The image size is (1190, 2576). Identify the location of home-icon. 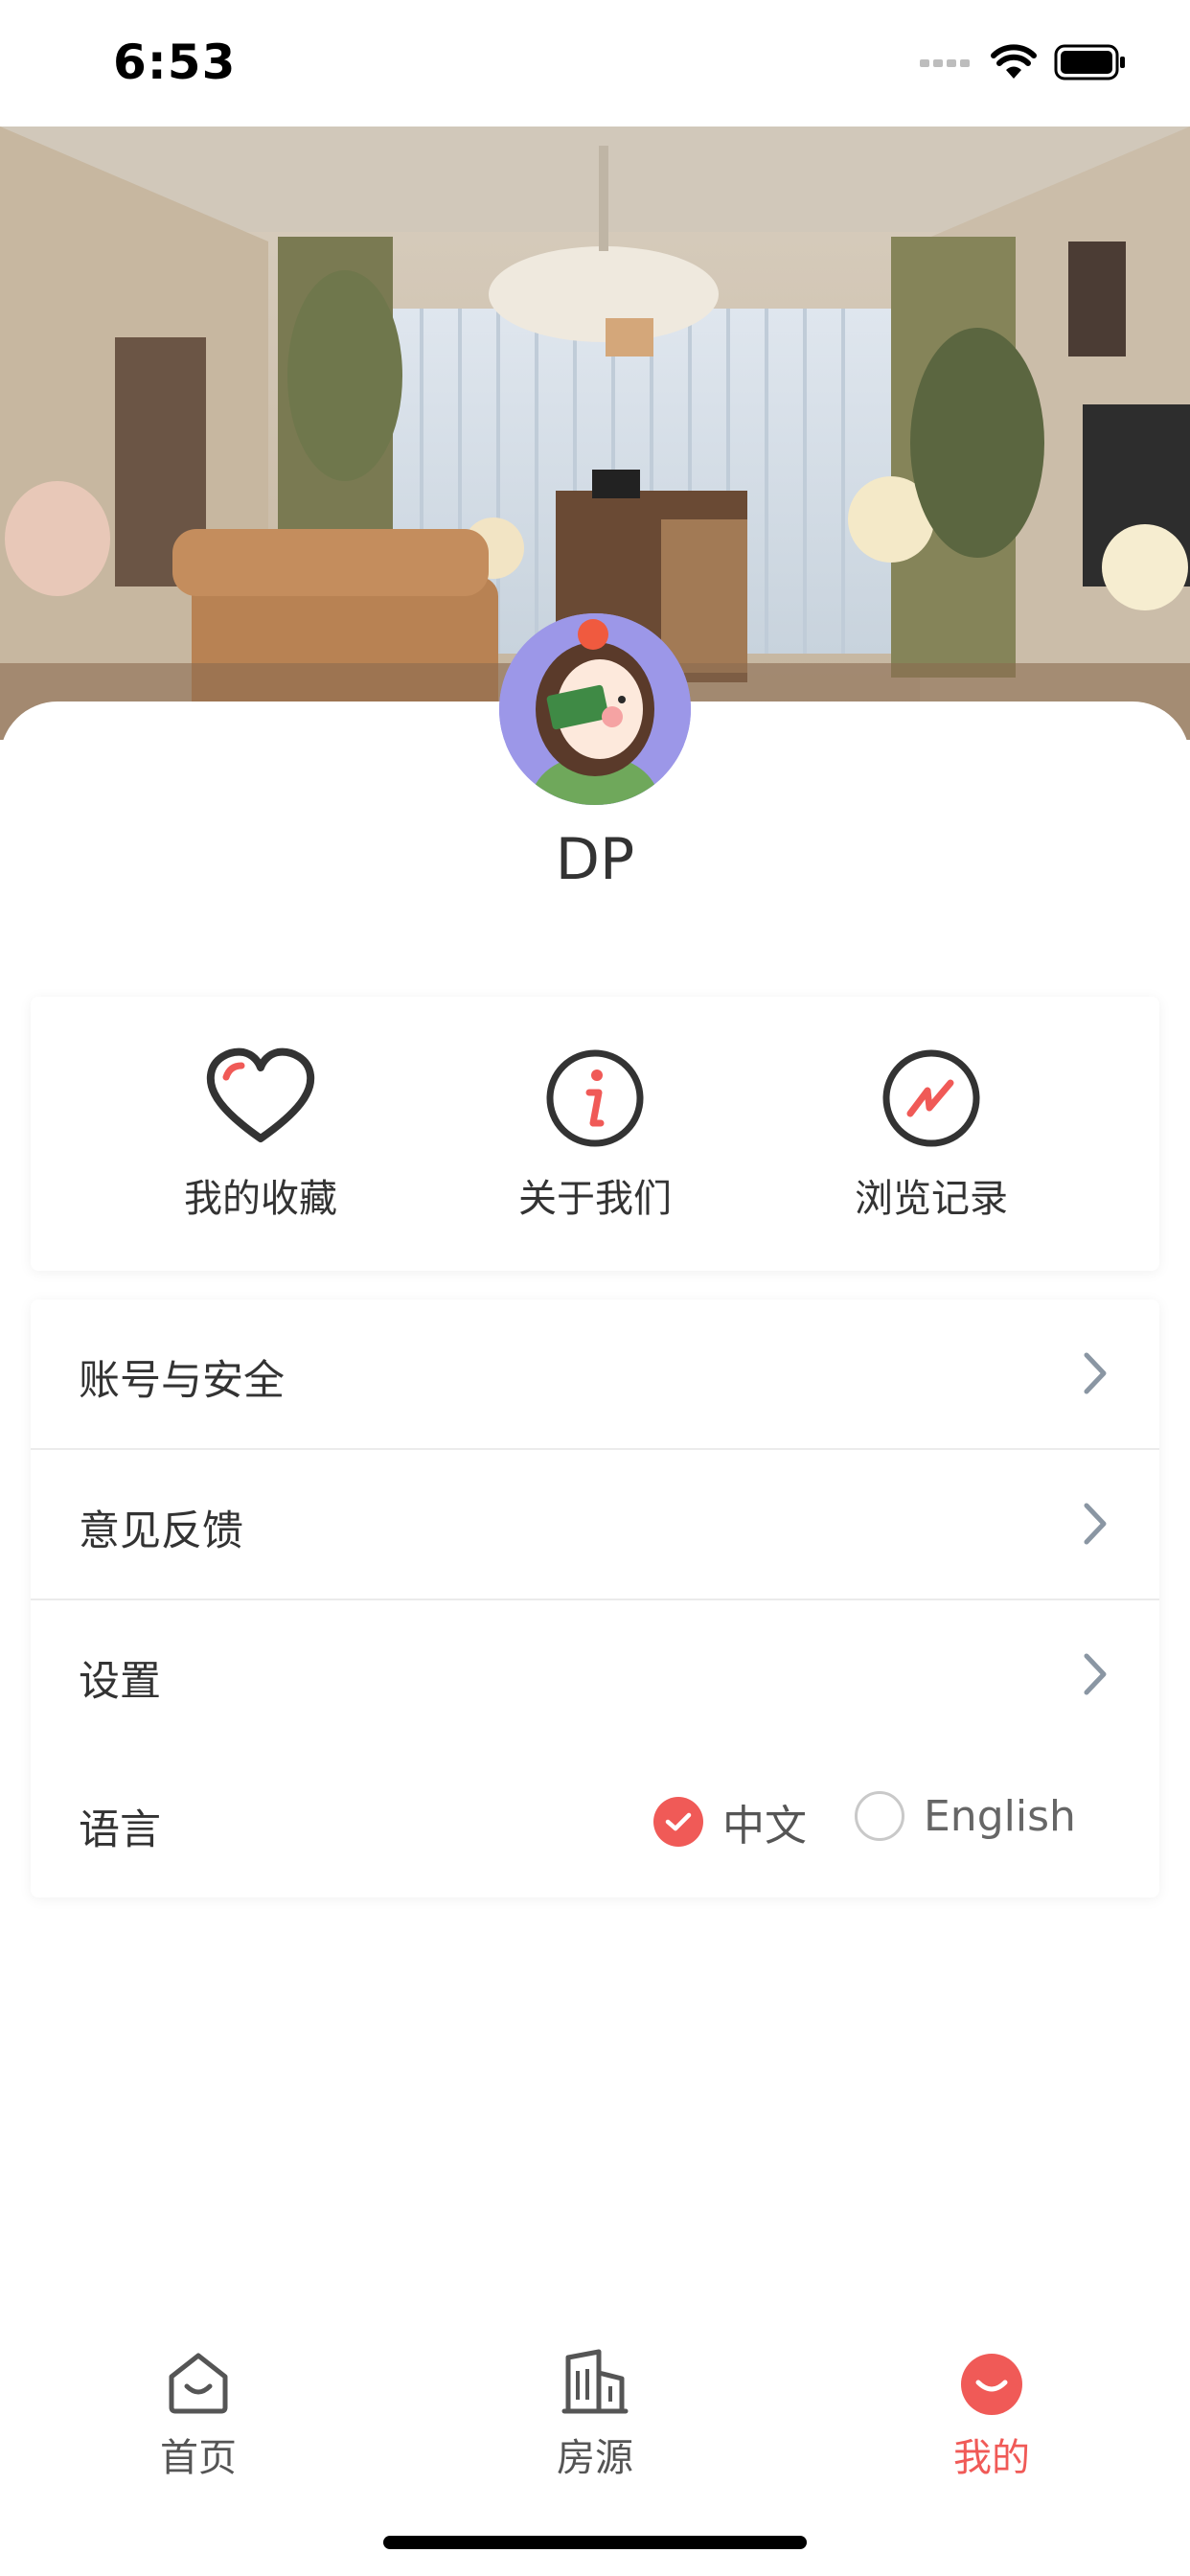
(199, 2382).